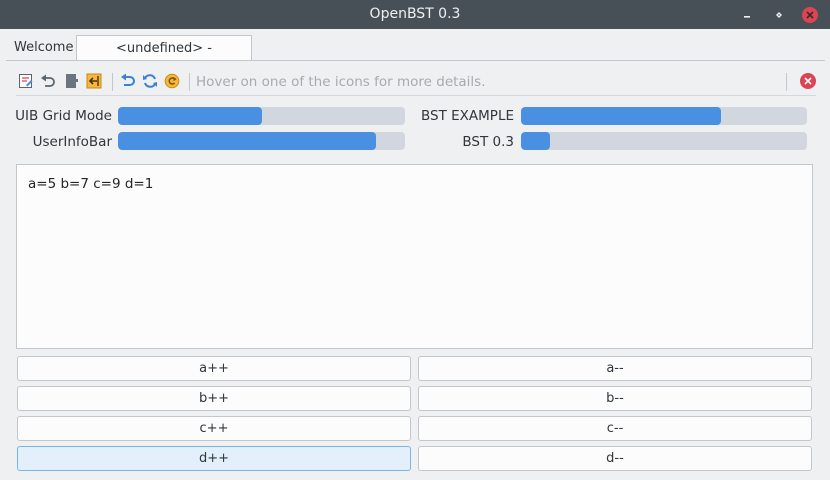 The width and height of the screenshot is (830, 480). Describe the element at coordinates (164, 58) in the screenshot. I see `tab-story: <undefined> - <unknown>` at that location.